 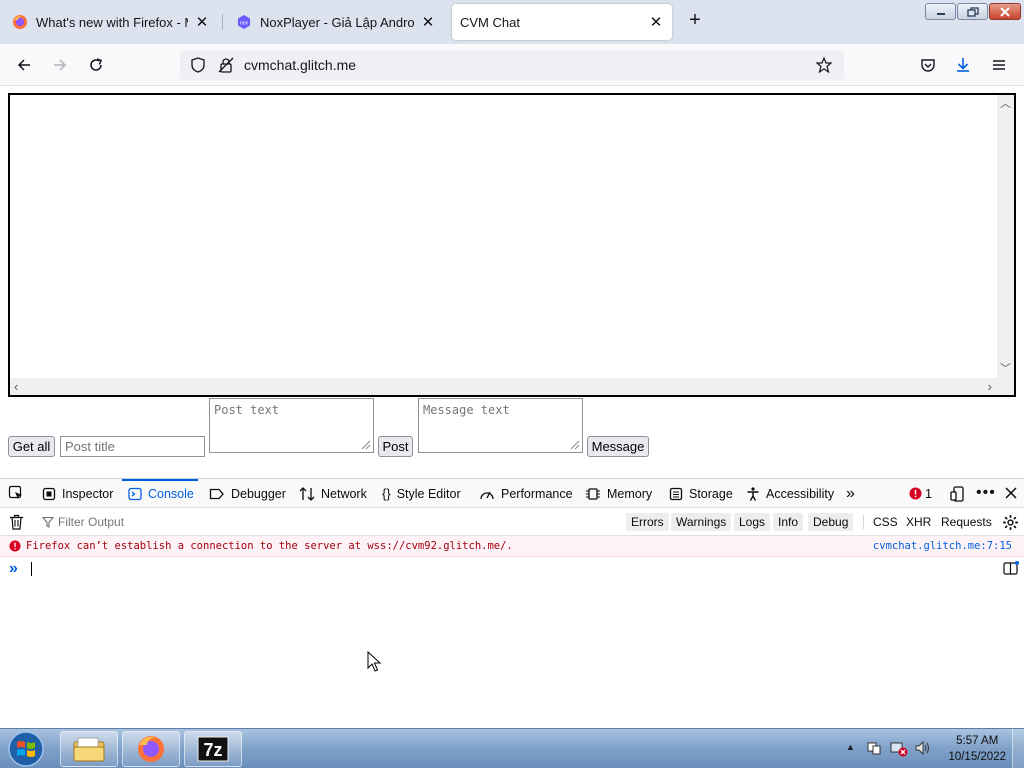 What do you see at coordinates (16, 386) in the screenshot?
I see `scroll-left-arrow-icon: ‹` at bounding box center [16, 386].